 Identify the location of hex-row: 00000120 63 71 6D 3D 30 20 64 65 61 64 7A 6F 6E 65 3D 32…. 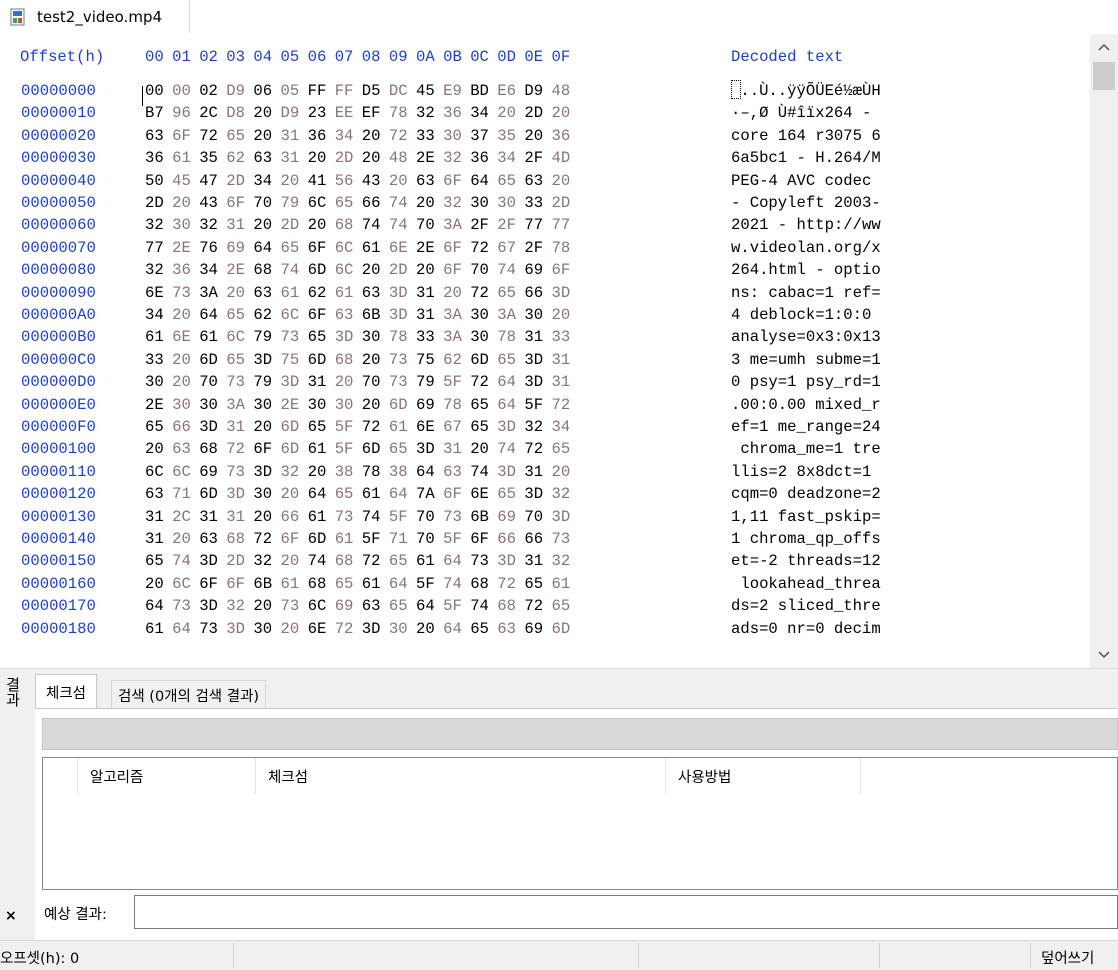
(545, 496).